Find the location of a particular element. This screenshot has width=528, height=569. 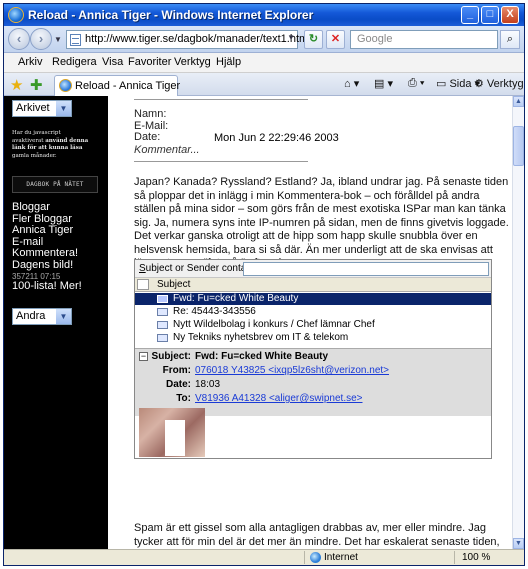

message-subject: Fwd: Fu=cked White Beauty is located at coordinates (236, 298).